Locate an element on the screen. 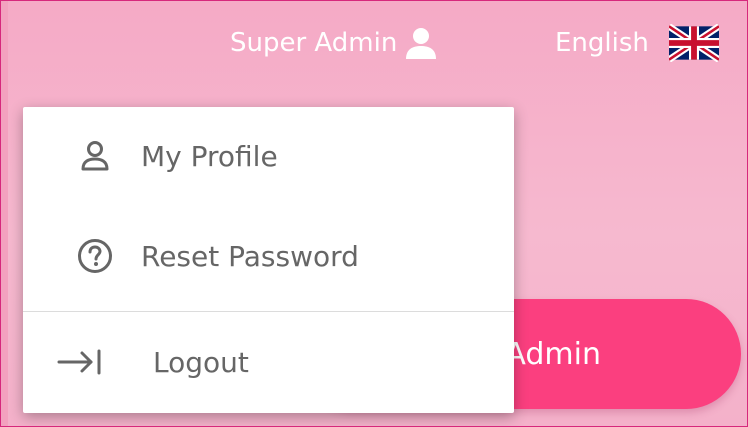  language-selector: English is located at coordinates (638, 43).